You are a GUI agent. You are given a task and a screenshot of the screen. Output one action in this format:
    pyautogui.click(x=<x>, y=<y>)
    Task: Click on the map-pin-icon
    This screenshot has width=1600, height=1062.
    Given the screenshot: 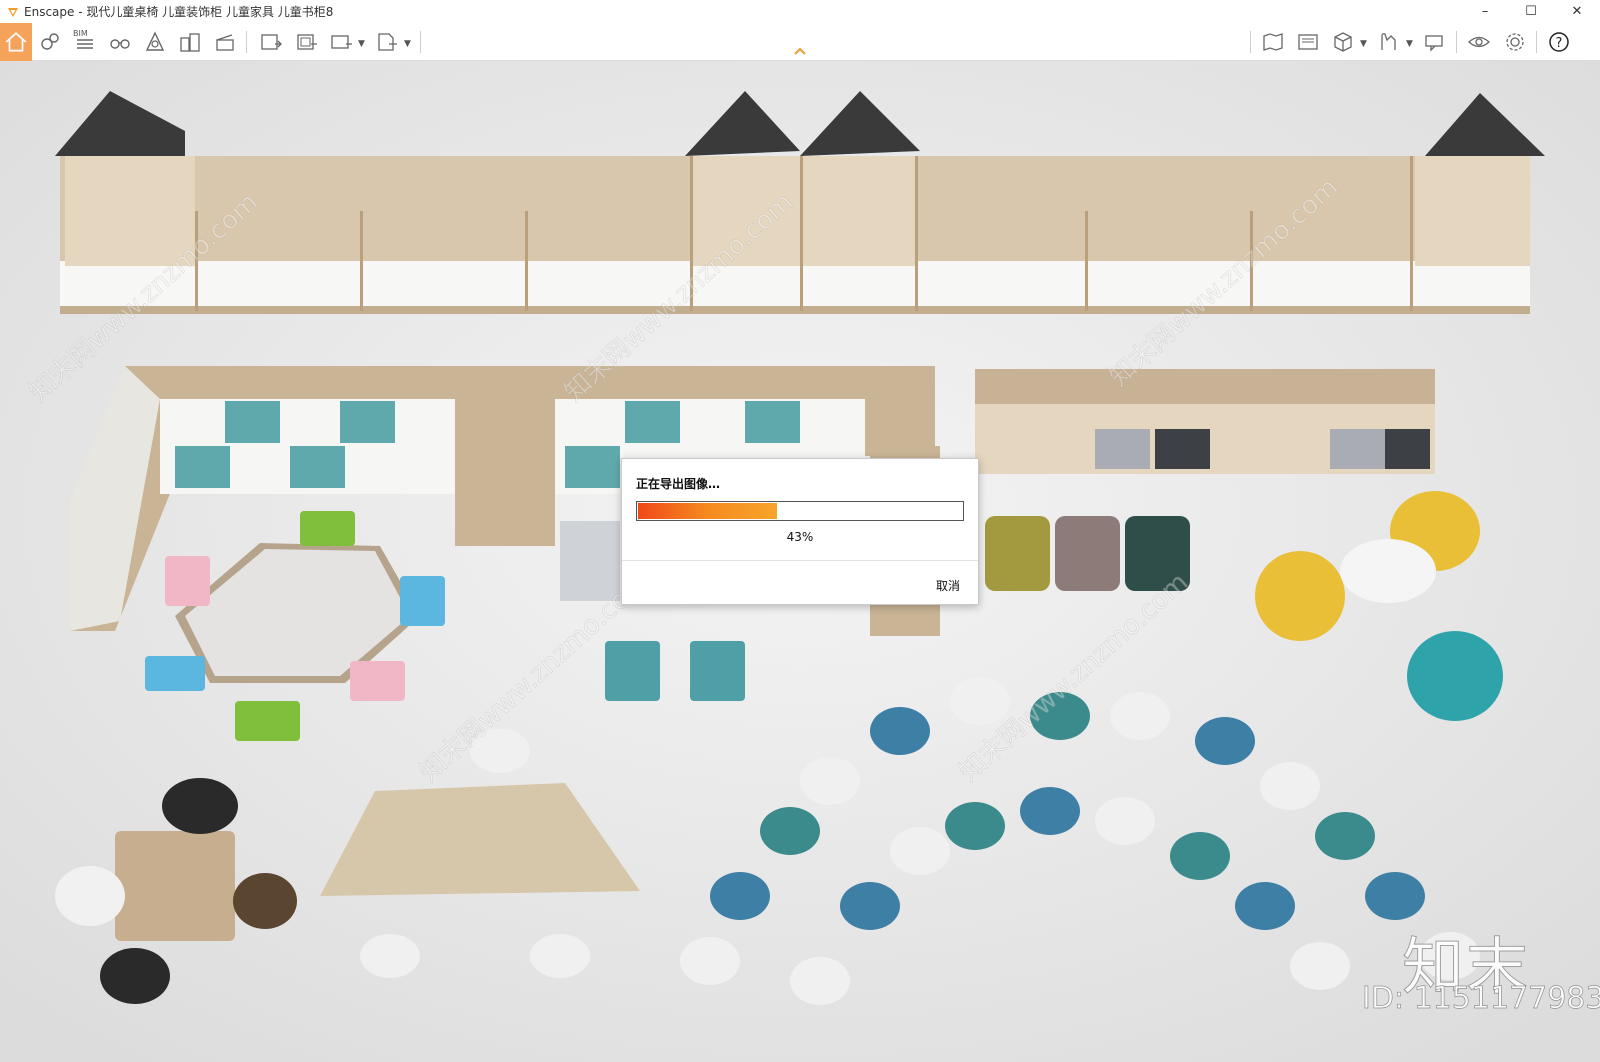 What is the action you would take?
    pyautogui.click(x=50, y=41)
    